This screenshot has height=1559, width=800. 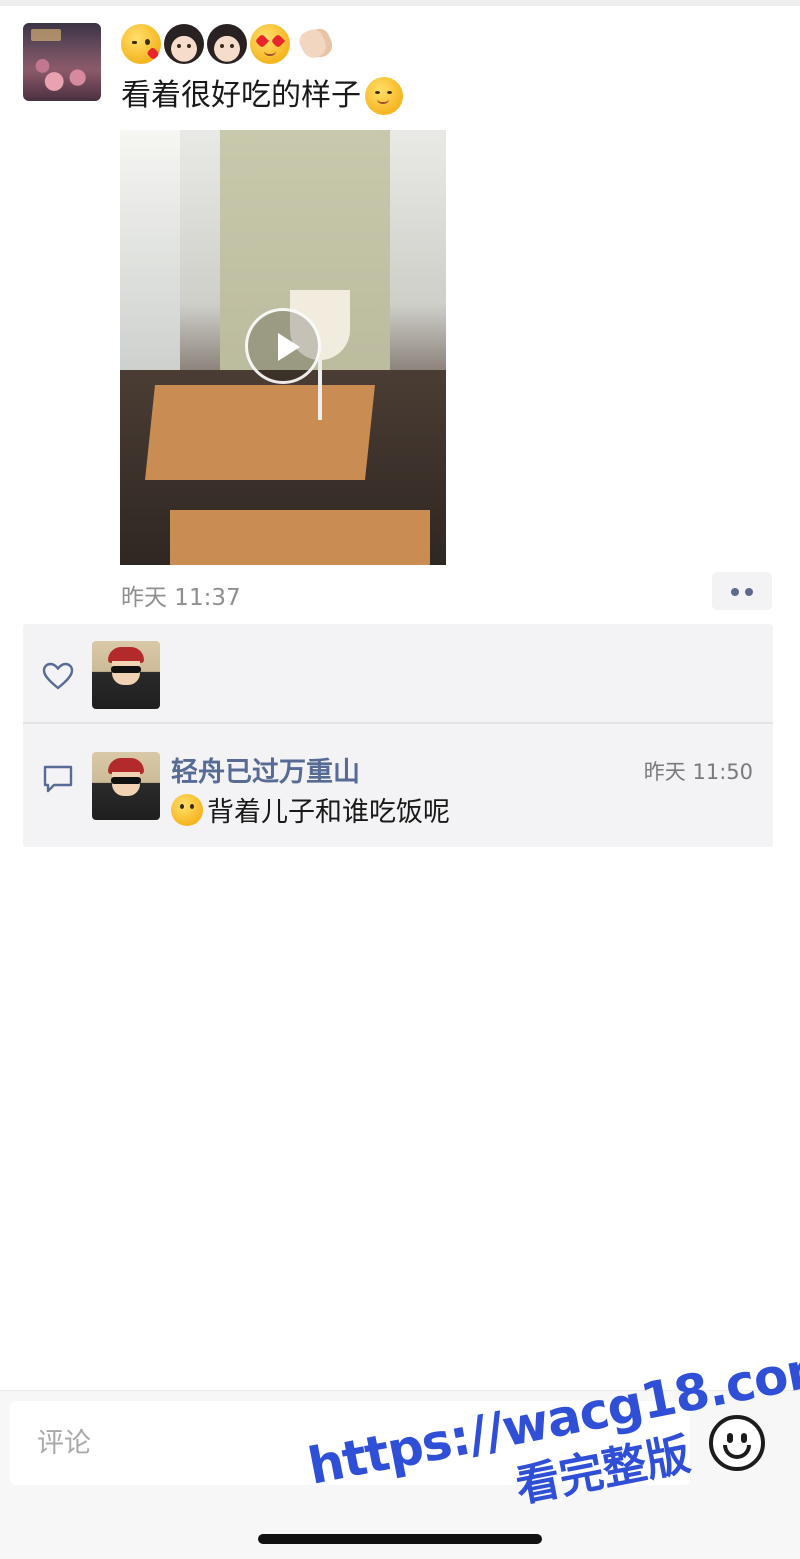 What do you see at coordinates (58, 676) in the screenshot?
I see `heart-outline-icon` at bounding box center [58, 676].